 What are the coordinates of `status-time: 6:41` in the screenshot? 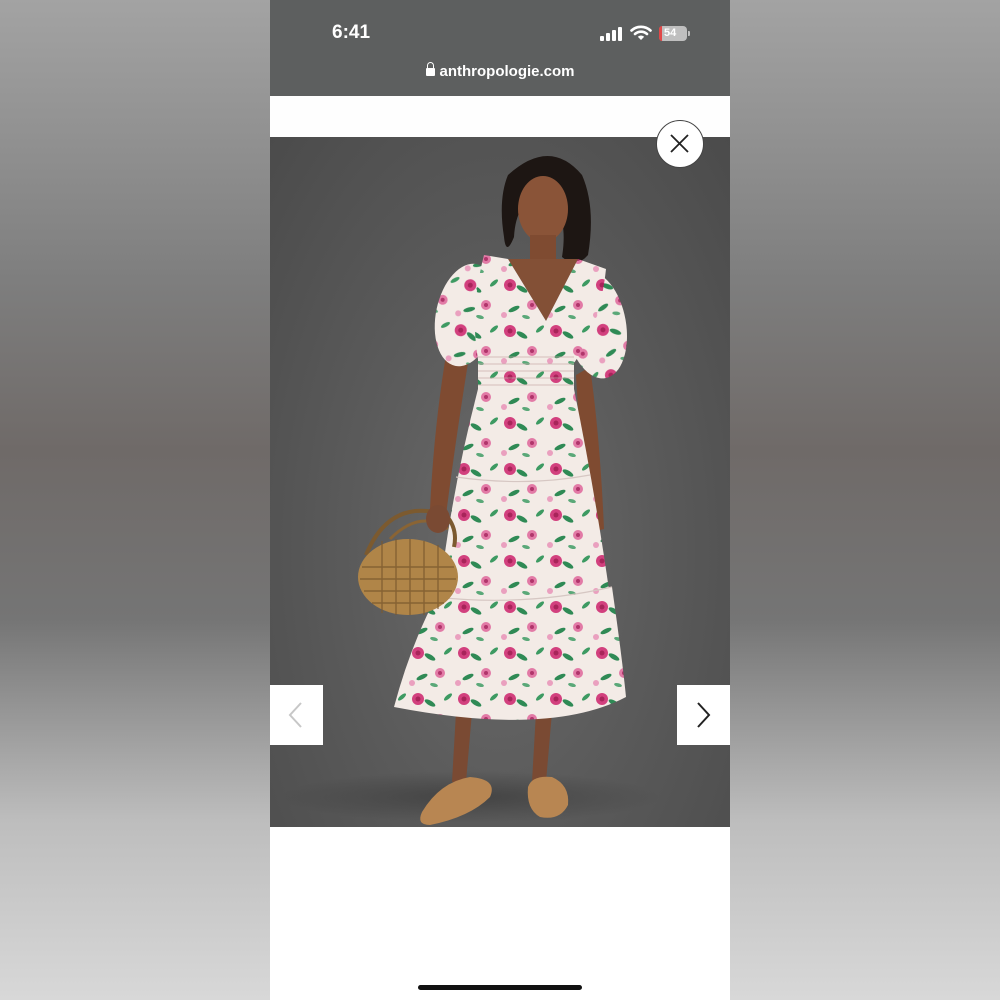 It's located at (351, 32).